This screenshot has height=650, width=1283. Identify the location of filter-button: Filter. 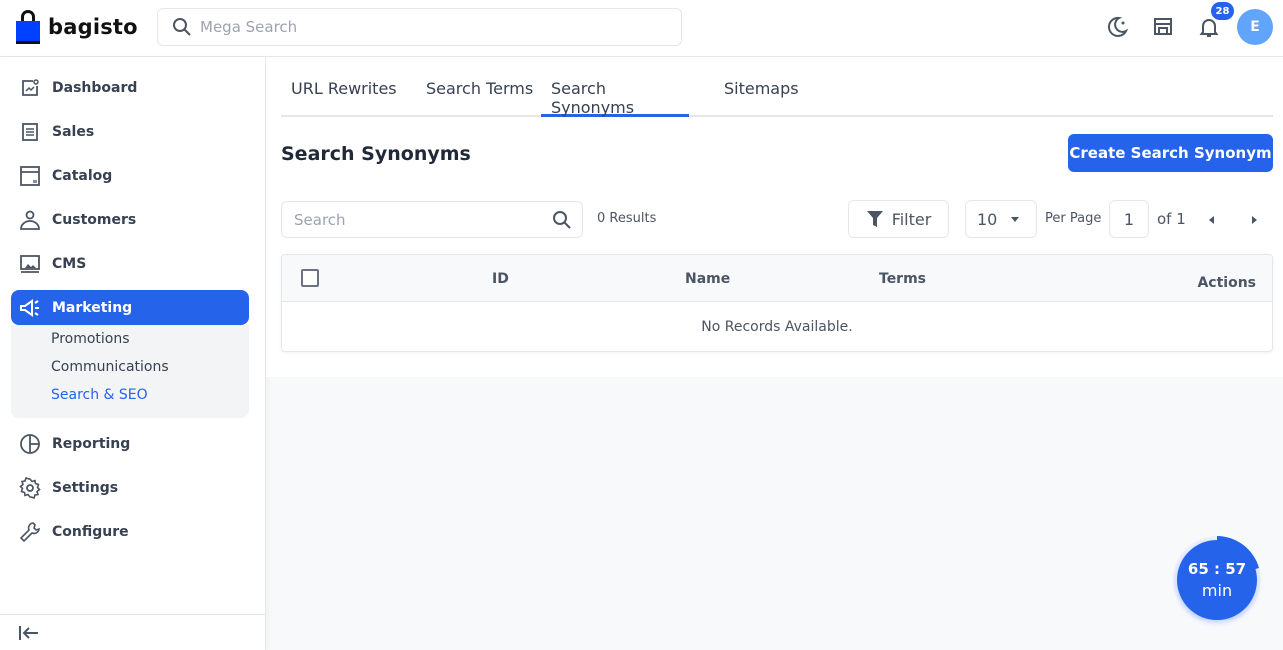
(898, 219).